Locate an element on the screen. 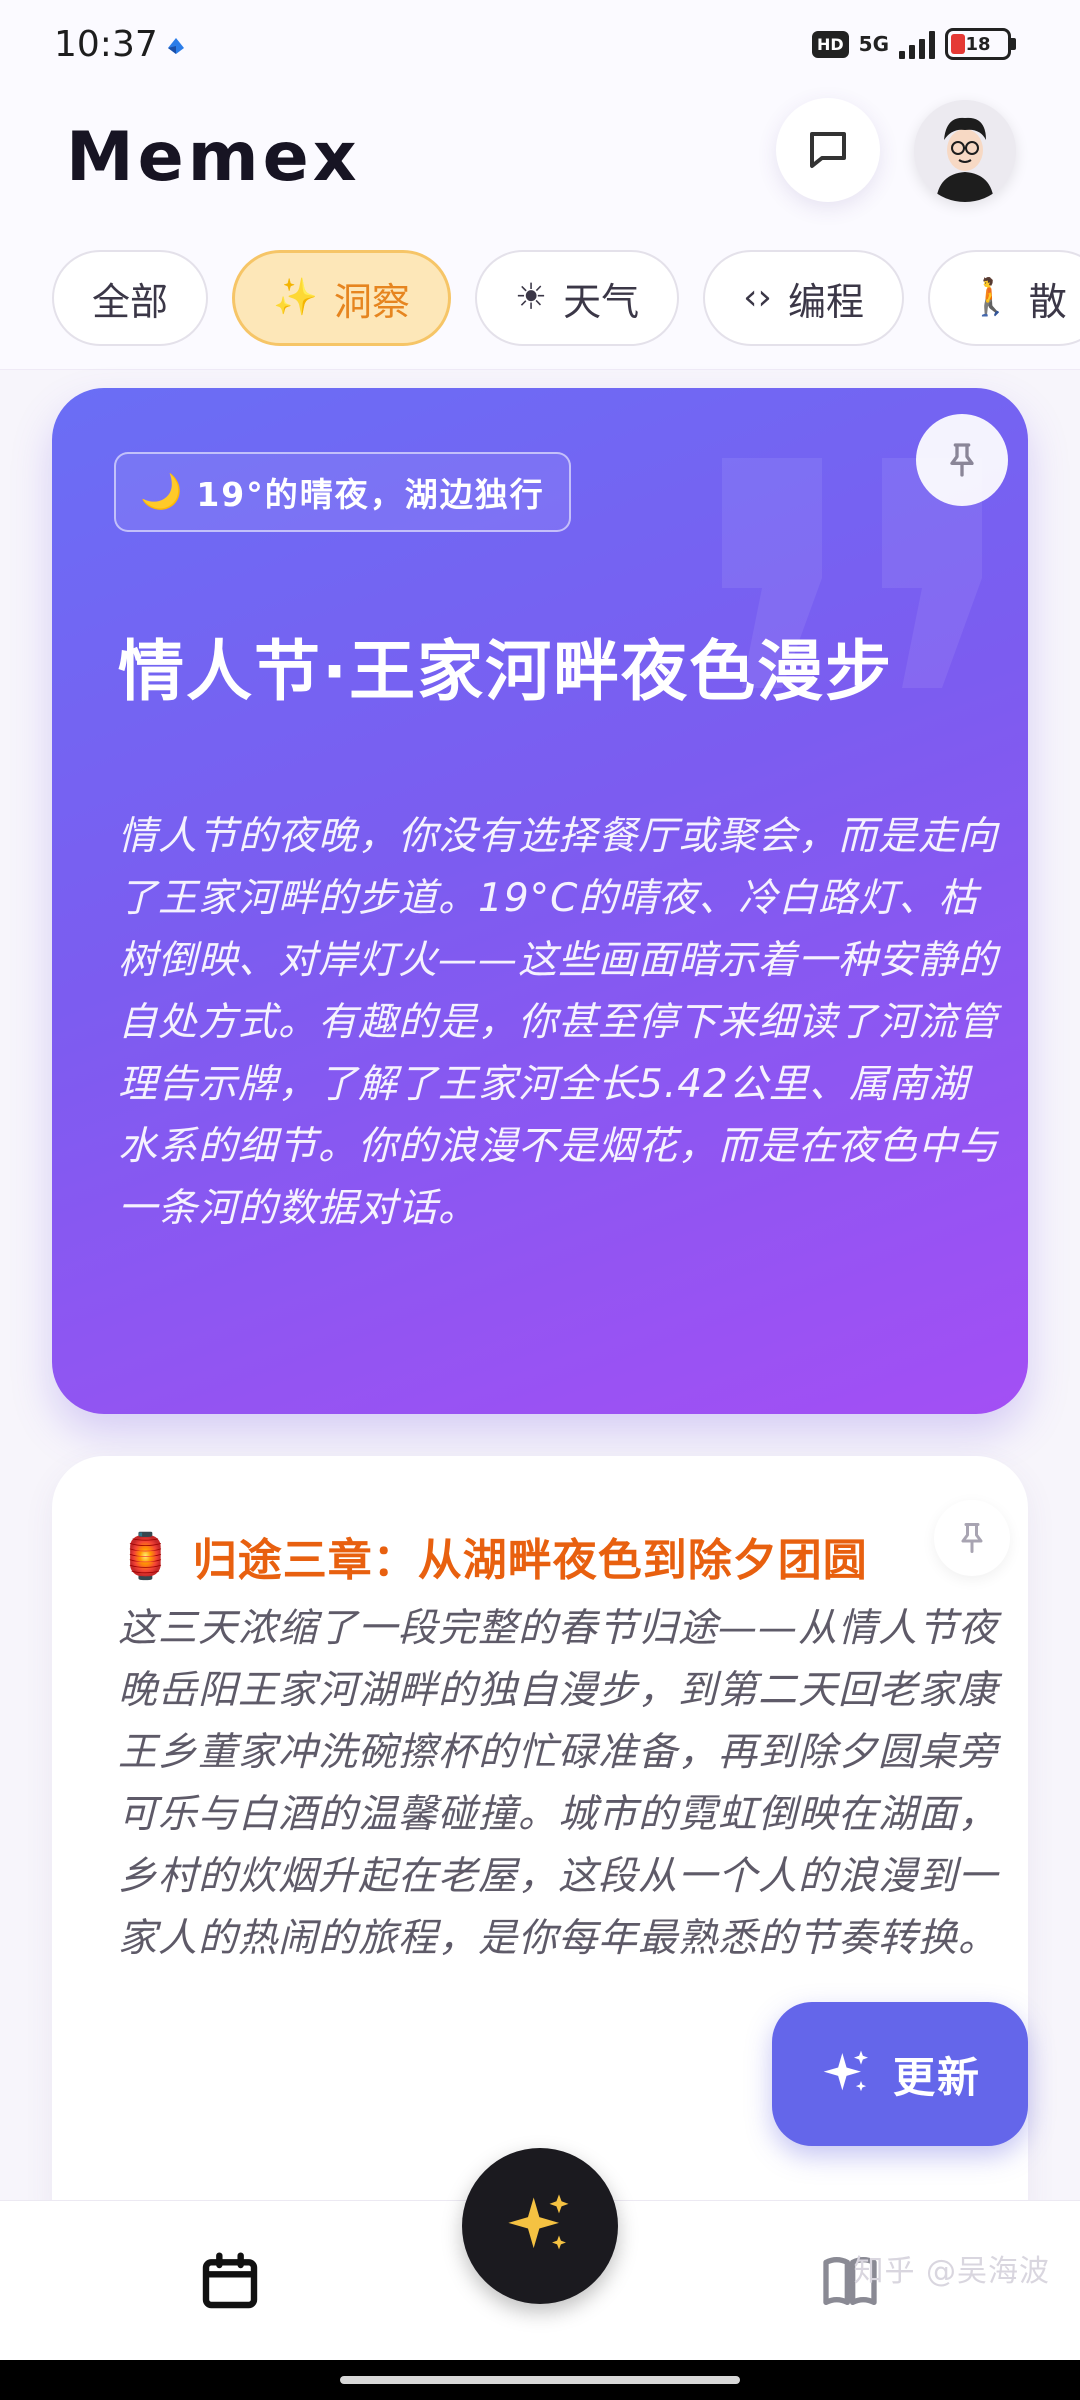 This screenshot has width=1080, height=2400. context-tag: 🌙 19°的晴夜，湖边独行 is located at coordinates (342, 492).